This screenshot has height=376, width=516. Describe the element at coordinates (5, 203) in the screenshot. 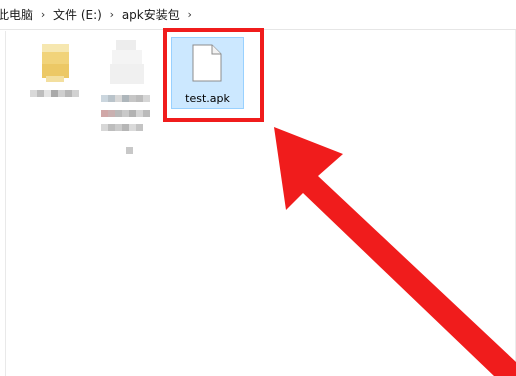

I see `navigation-pane-divider` at that location.